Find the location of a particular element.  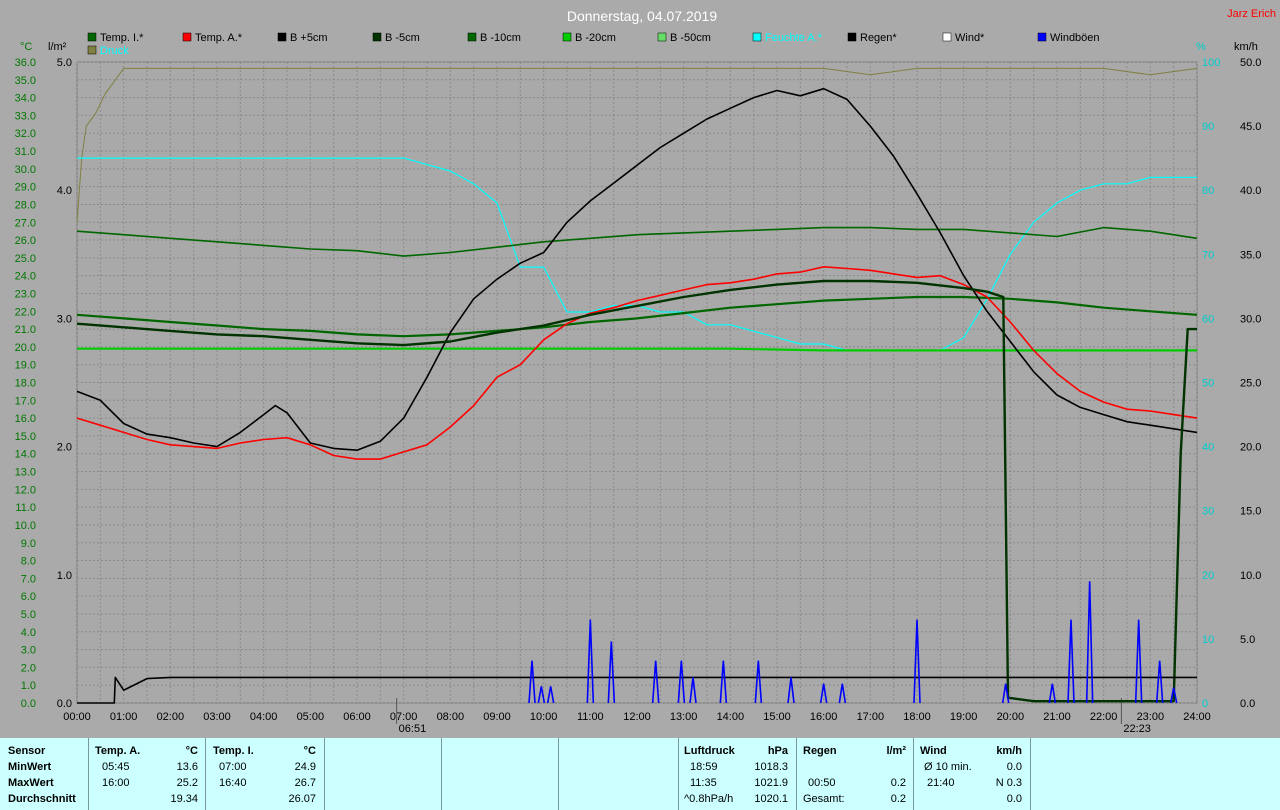

rain-max-time: 00:50 is located at coordinates (822, 783).